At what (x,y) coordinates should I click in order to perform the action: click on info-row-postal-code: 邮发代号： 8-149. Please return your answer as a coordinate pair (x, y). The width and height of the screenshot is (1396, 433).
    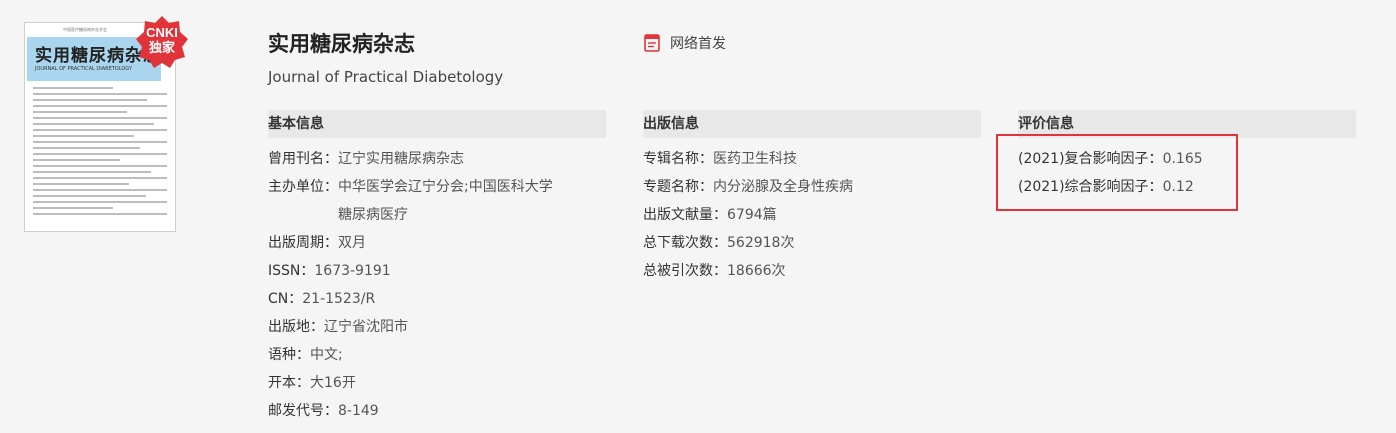
    Looking at the image, I should click on (437, 411).